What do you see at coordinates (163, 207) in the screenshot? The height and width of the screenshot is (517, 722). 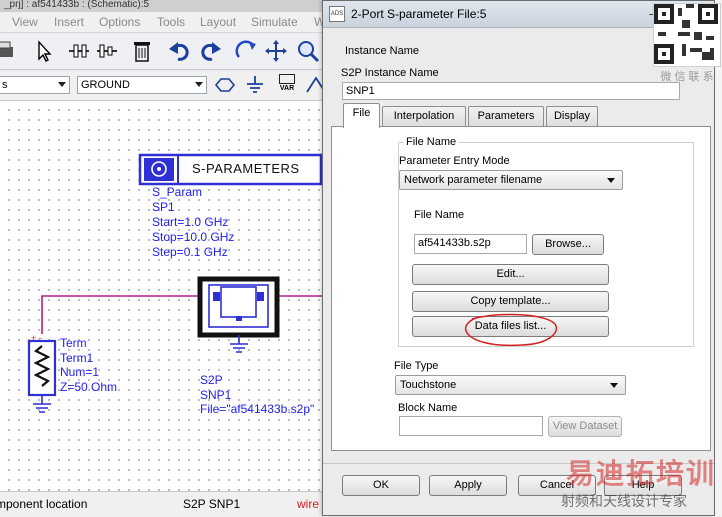 I see `sparams-line: SP1` at bounding box center [163, 207].